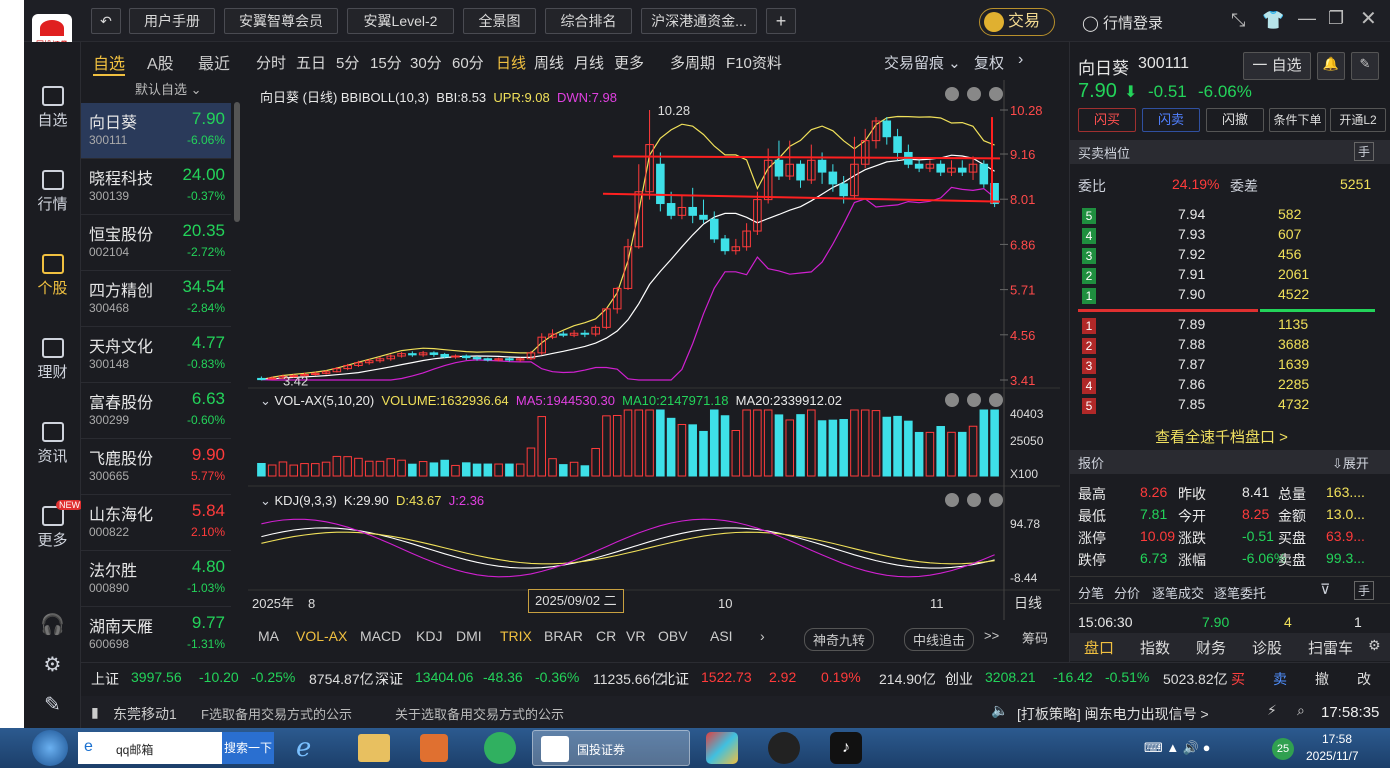 This screenshot has width=1390, height=768. I want to click on tab-level2: 安翼Level-2, so click(400, 21).